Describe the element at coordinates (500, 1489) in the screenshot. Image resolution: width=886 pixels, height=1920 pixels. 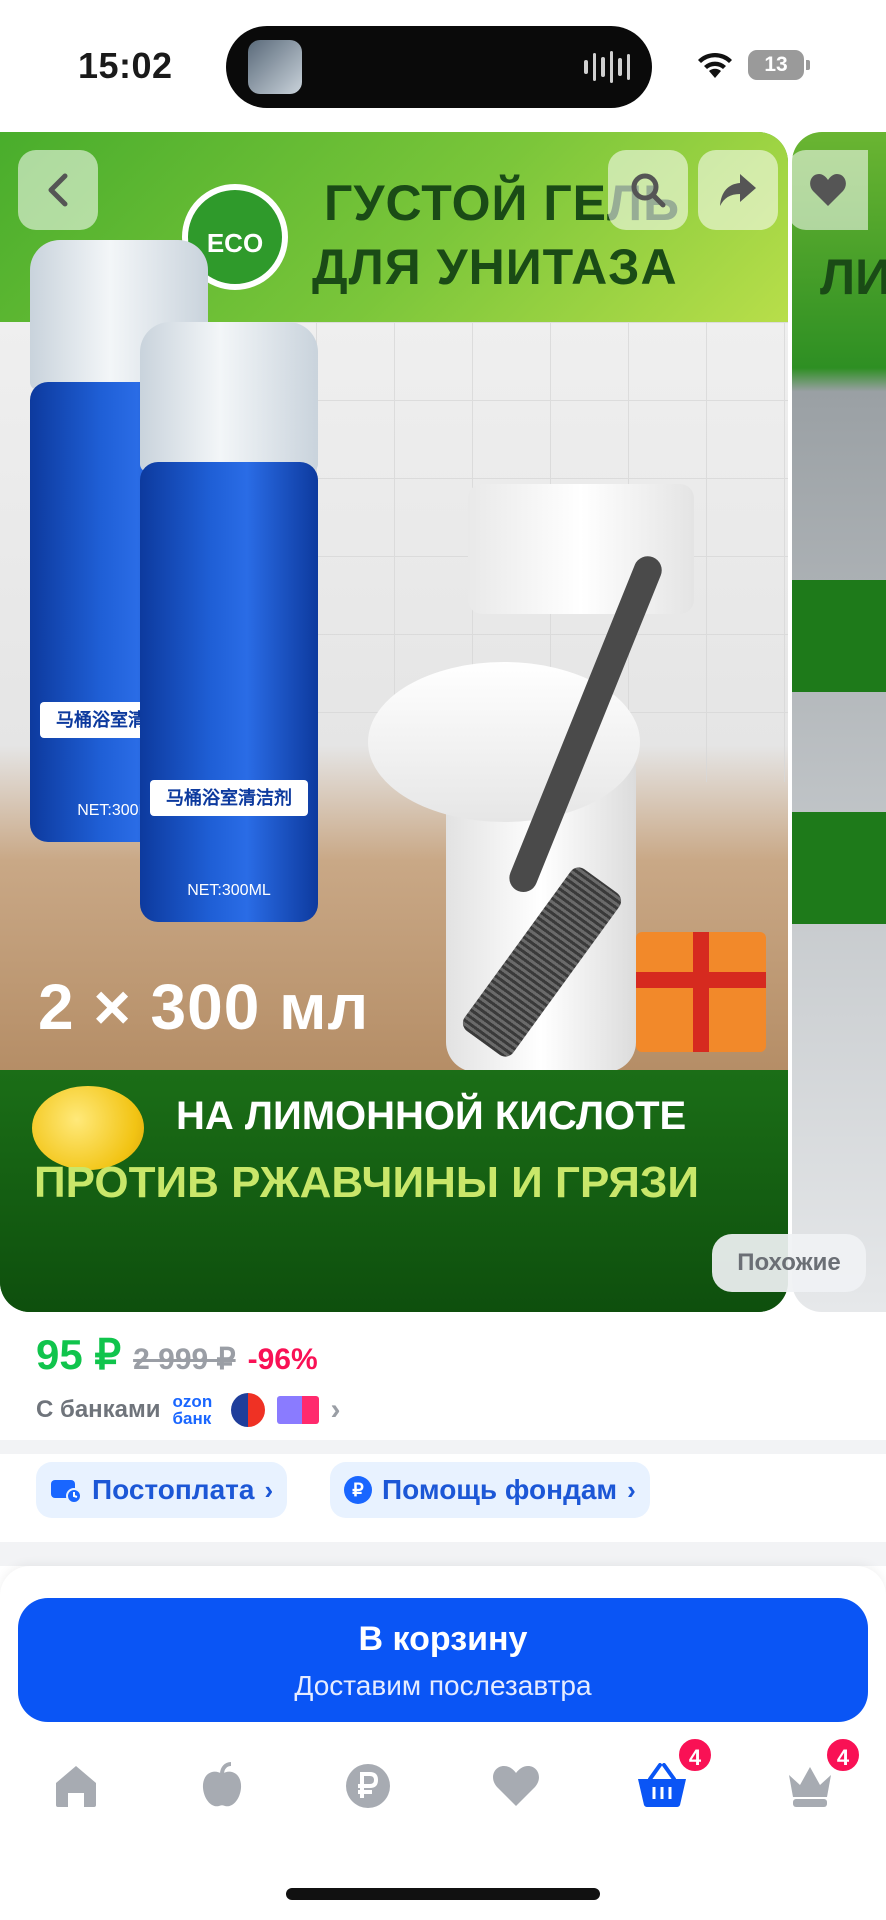
I see `charity-label: Помощь фондам` at that location.